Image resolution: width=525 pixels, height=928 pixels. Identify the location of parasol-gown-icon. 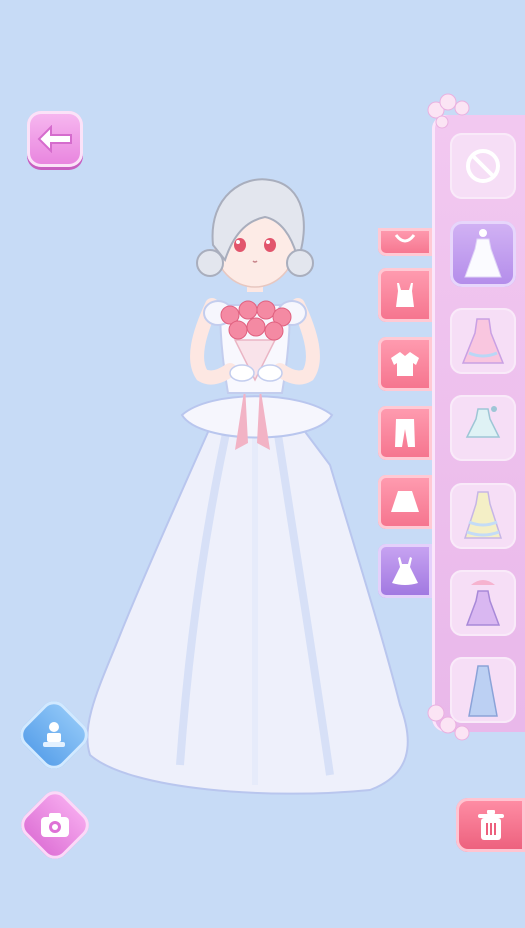
(483, 603).